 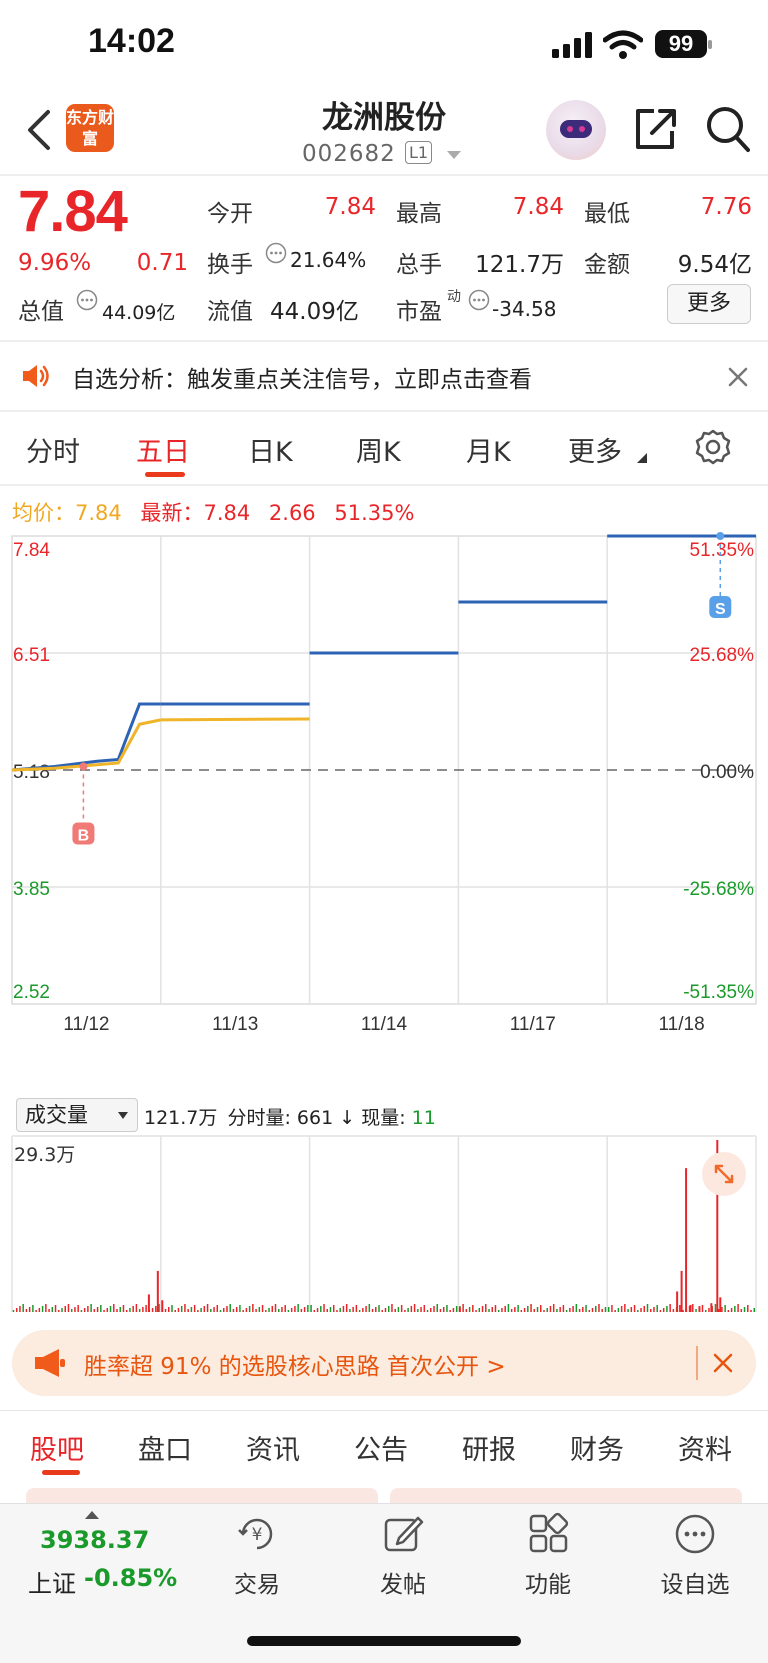 What do you see at coordinates (314, 312) in the screenshot?
I see `float-cap-value: 44.09亿` at bounding box center [314, 312].